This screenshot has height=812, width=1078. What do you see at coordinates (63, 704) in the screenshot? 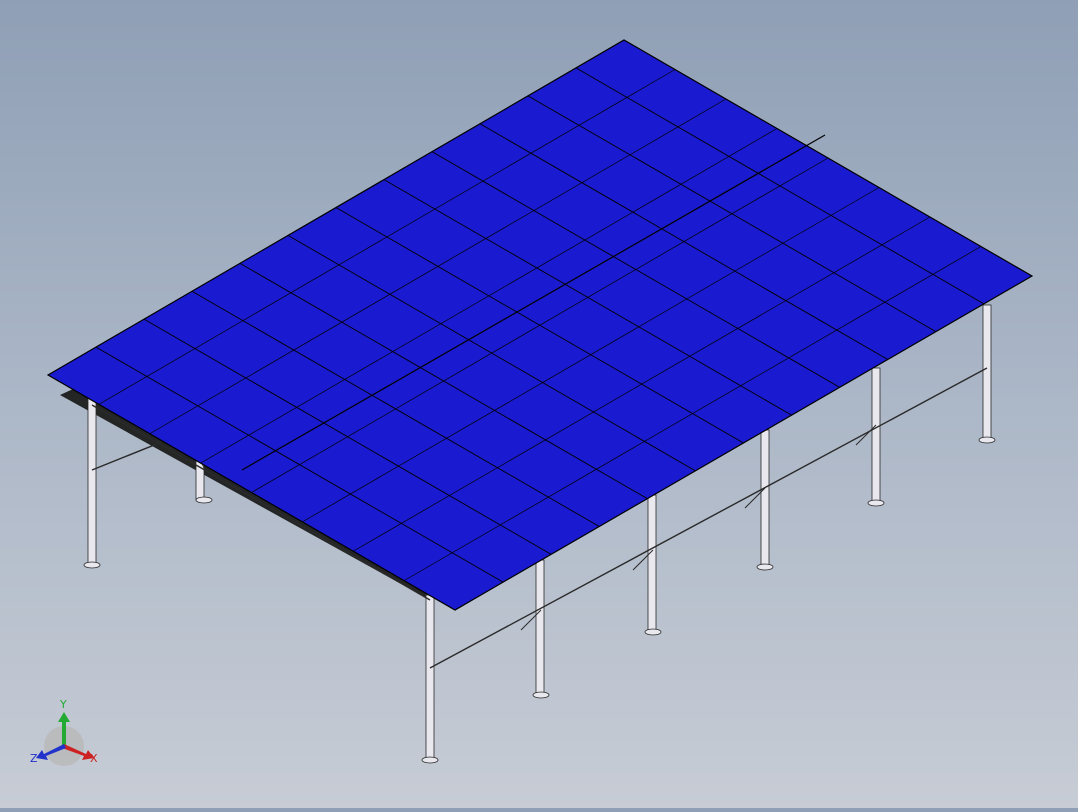
I see `triad-y-label: Y` at bounding box center [63, 704].